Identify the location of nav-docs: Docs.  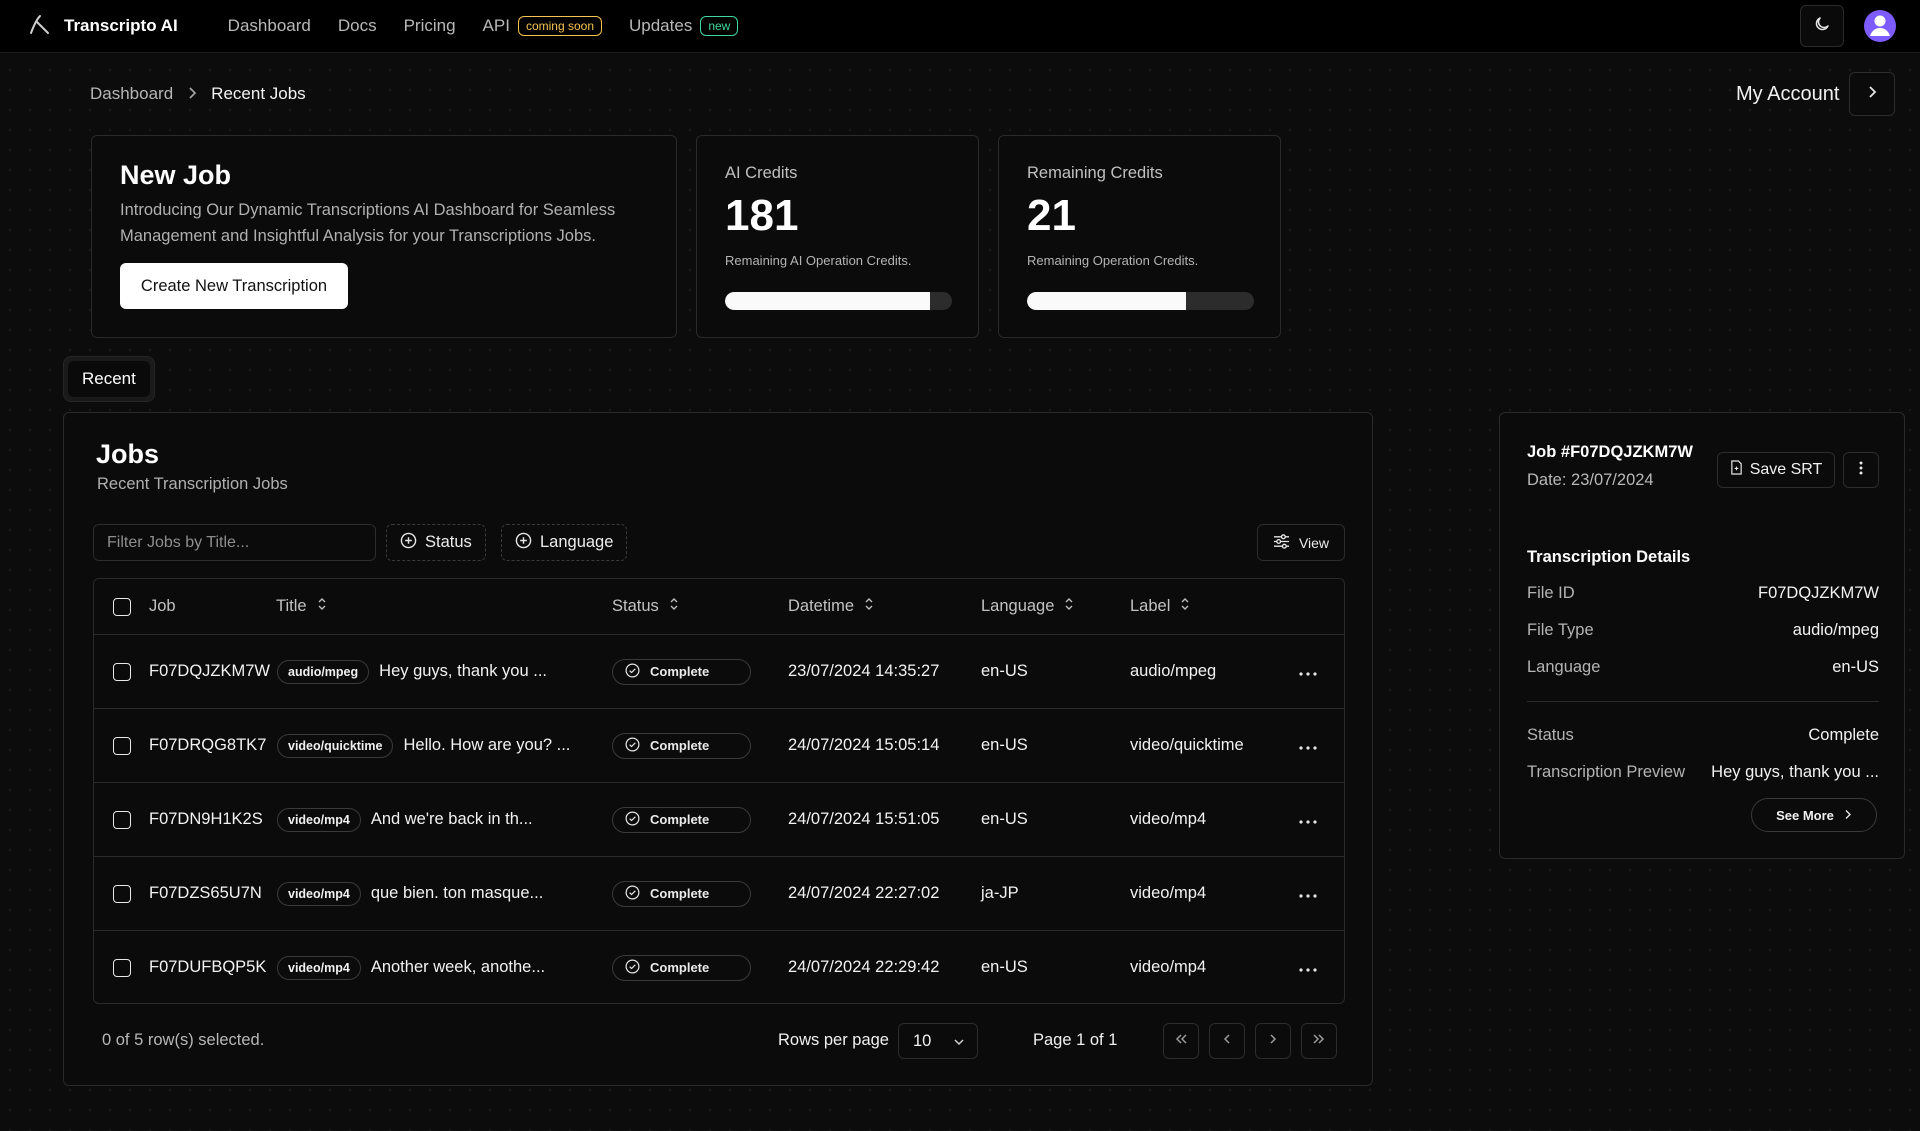
(357, 26).